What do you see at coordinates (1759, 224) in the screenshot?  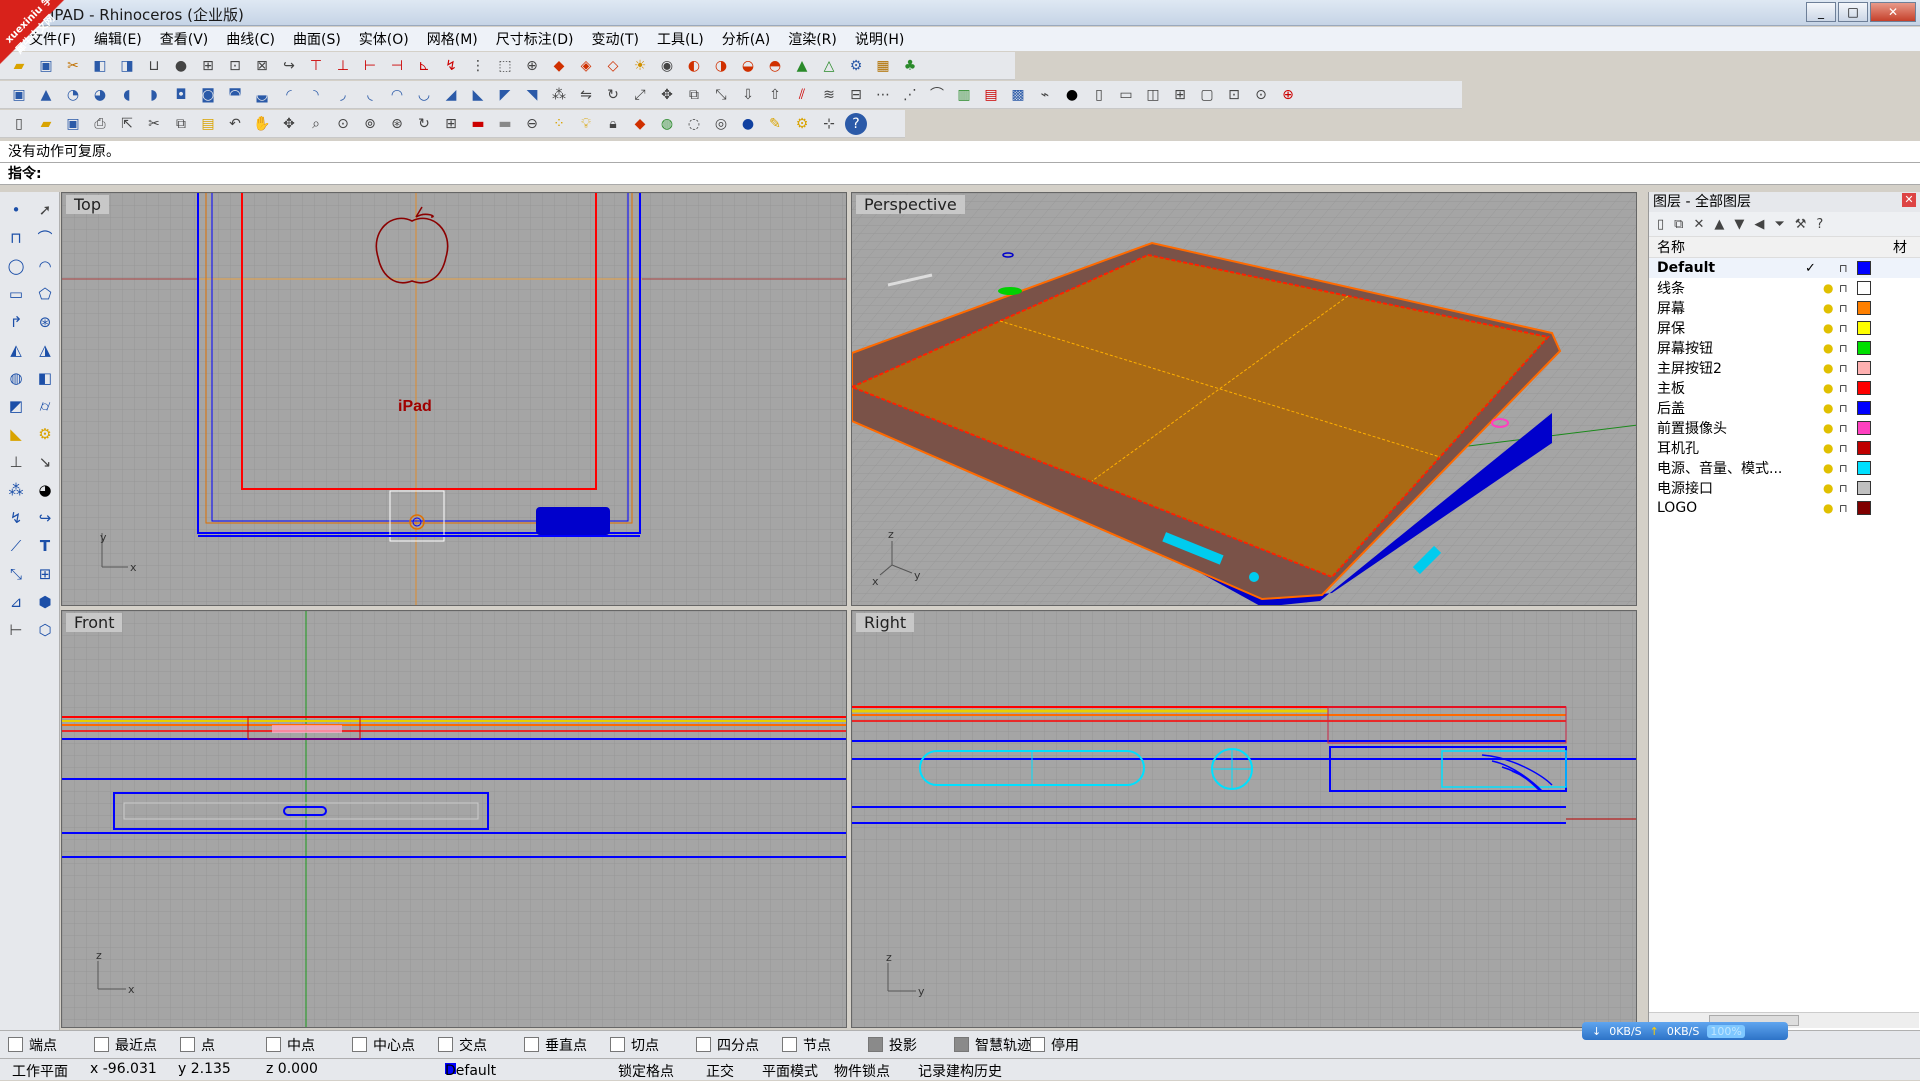 I see `move-parent-icon: ◀` at bounding box center [1759, 224].